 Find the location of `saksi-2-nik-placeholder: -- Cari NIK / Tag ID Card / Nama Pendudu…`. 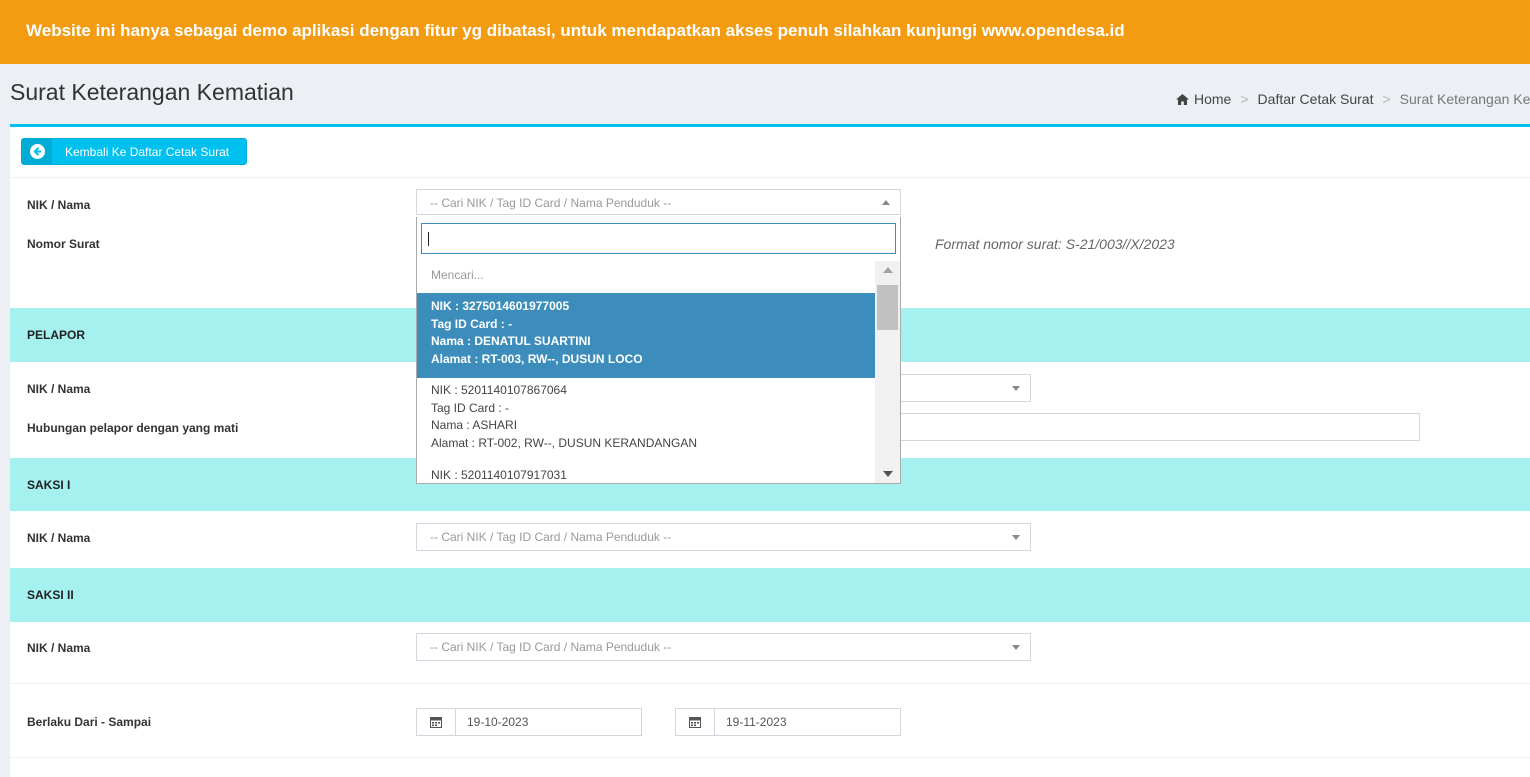

saksi-2-nik-placeholder: -- Cari NIK / Tag ID Card / Nama Pendudu… is located at coordinates (551, 647).